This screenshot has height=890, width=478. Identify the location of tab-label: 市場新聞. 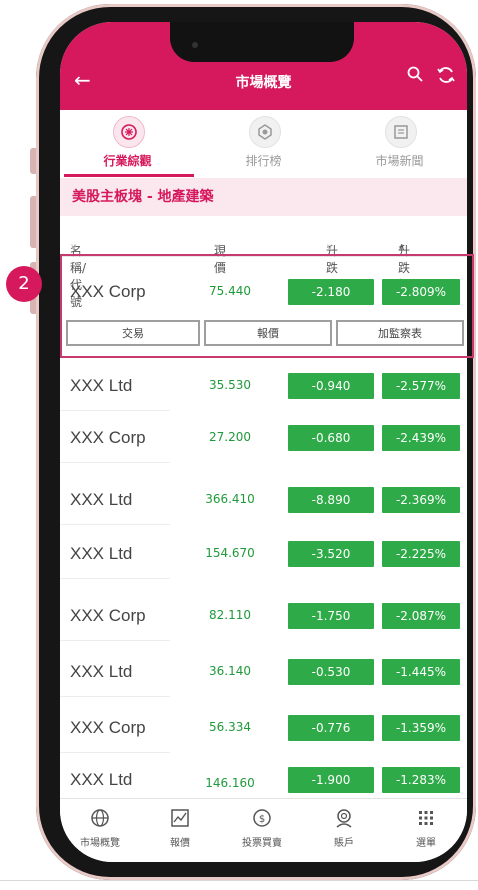
(399, 161).